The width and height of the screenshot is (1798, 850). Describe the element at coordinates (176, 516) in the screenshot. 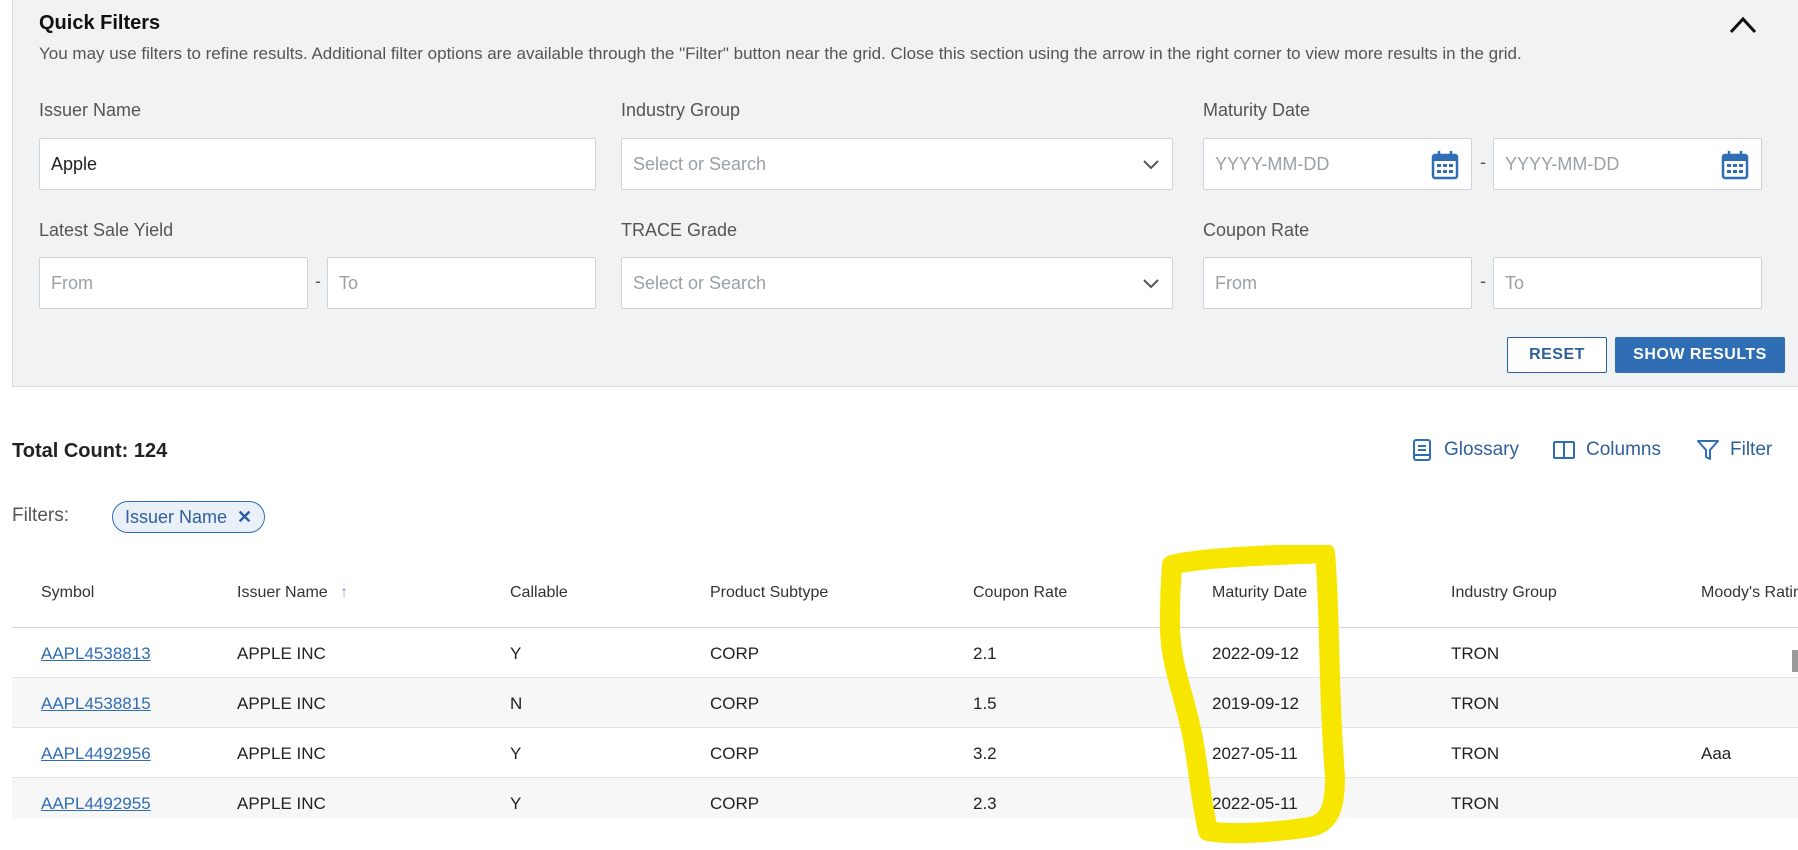

I see `chip-label: Issuer Name` at that location.